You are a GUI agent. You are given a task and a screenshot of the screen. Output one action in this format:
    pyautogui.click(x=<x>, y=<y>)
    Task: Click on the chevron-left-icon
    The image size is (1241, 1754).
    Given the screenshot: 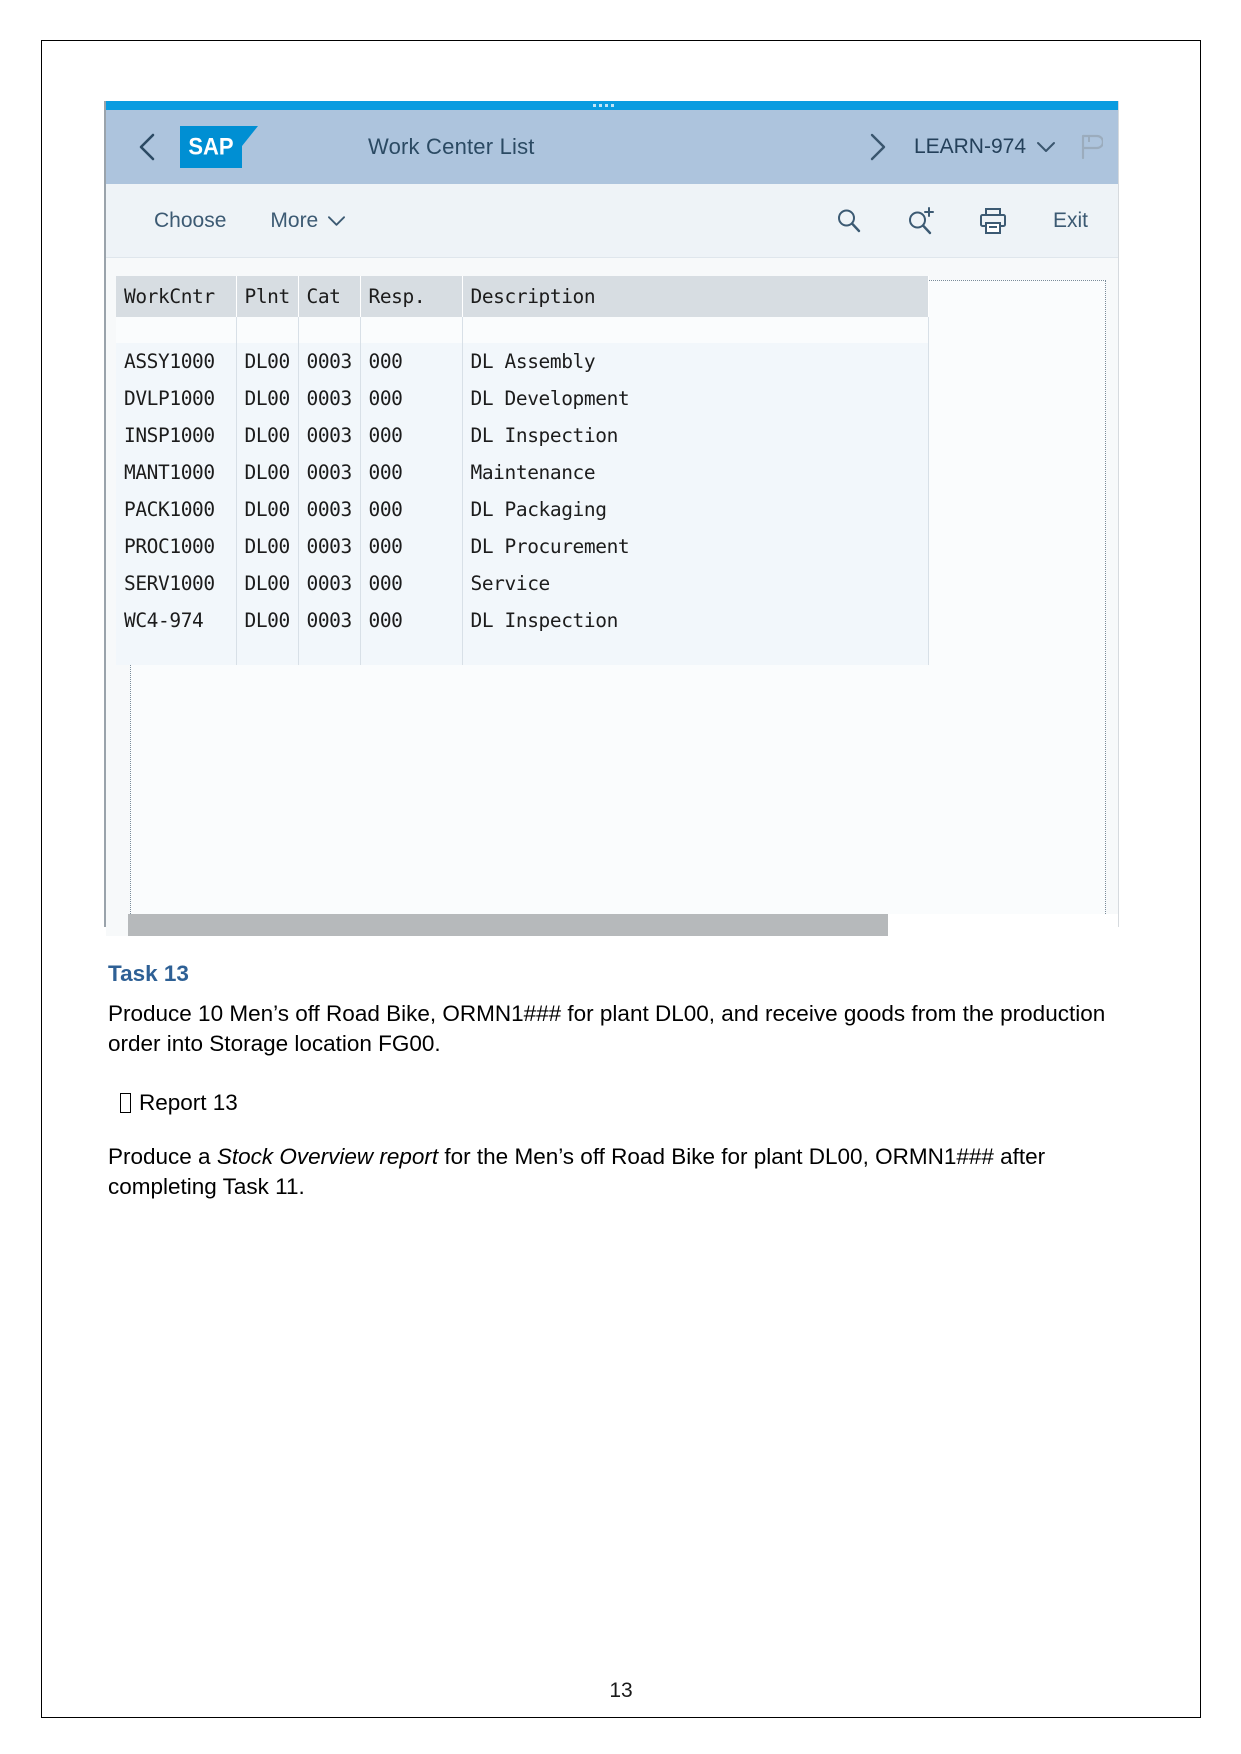 What is the action you would take?
    pyautogui.click(x=147, y=147)
    